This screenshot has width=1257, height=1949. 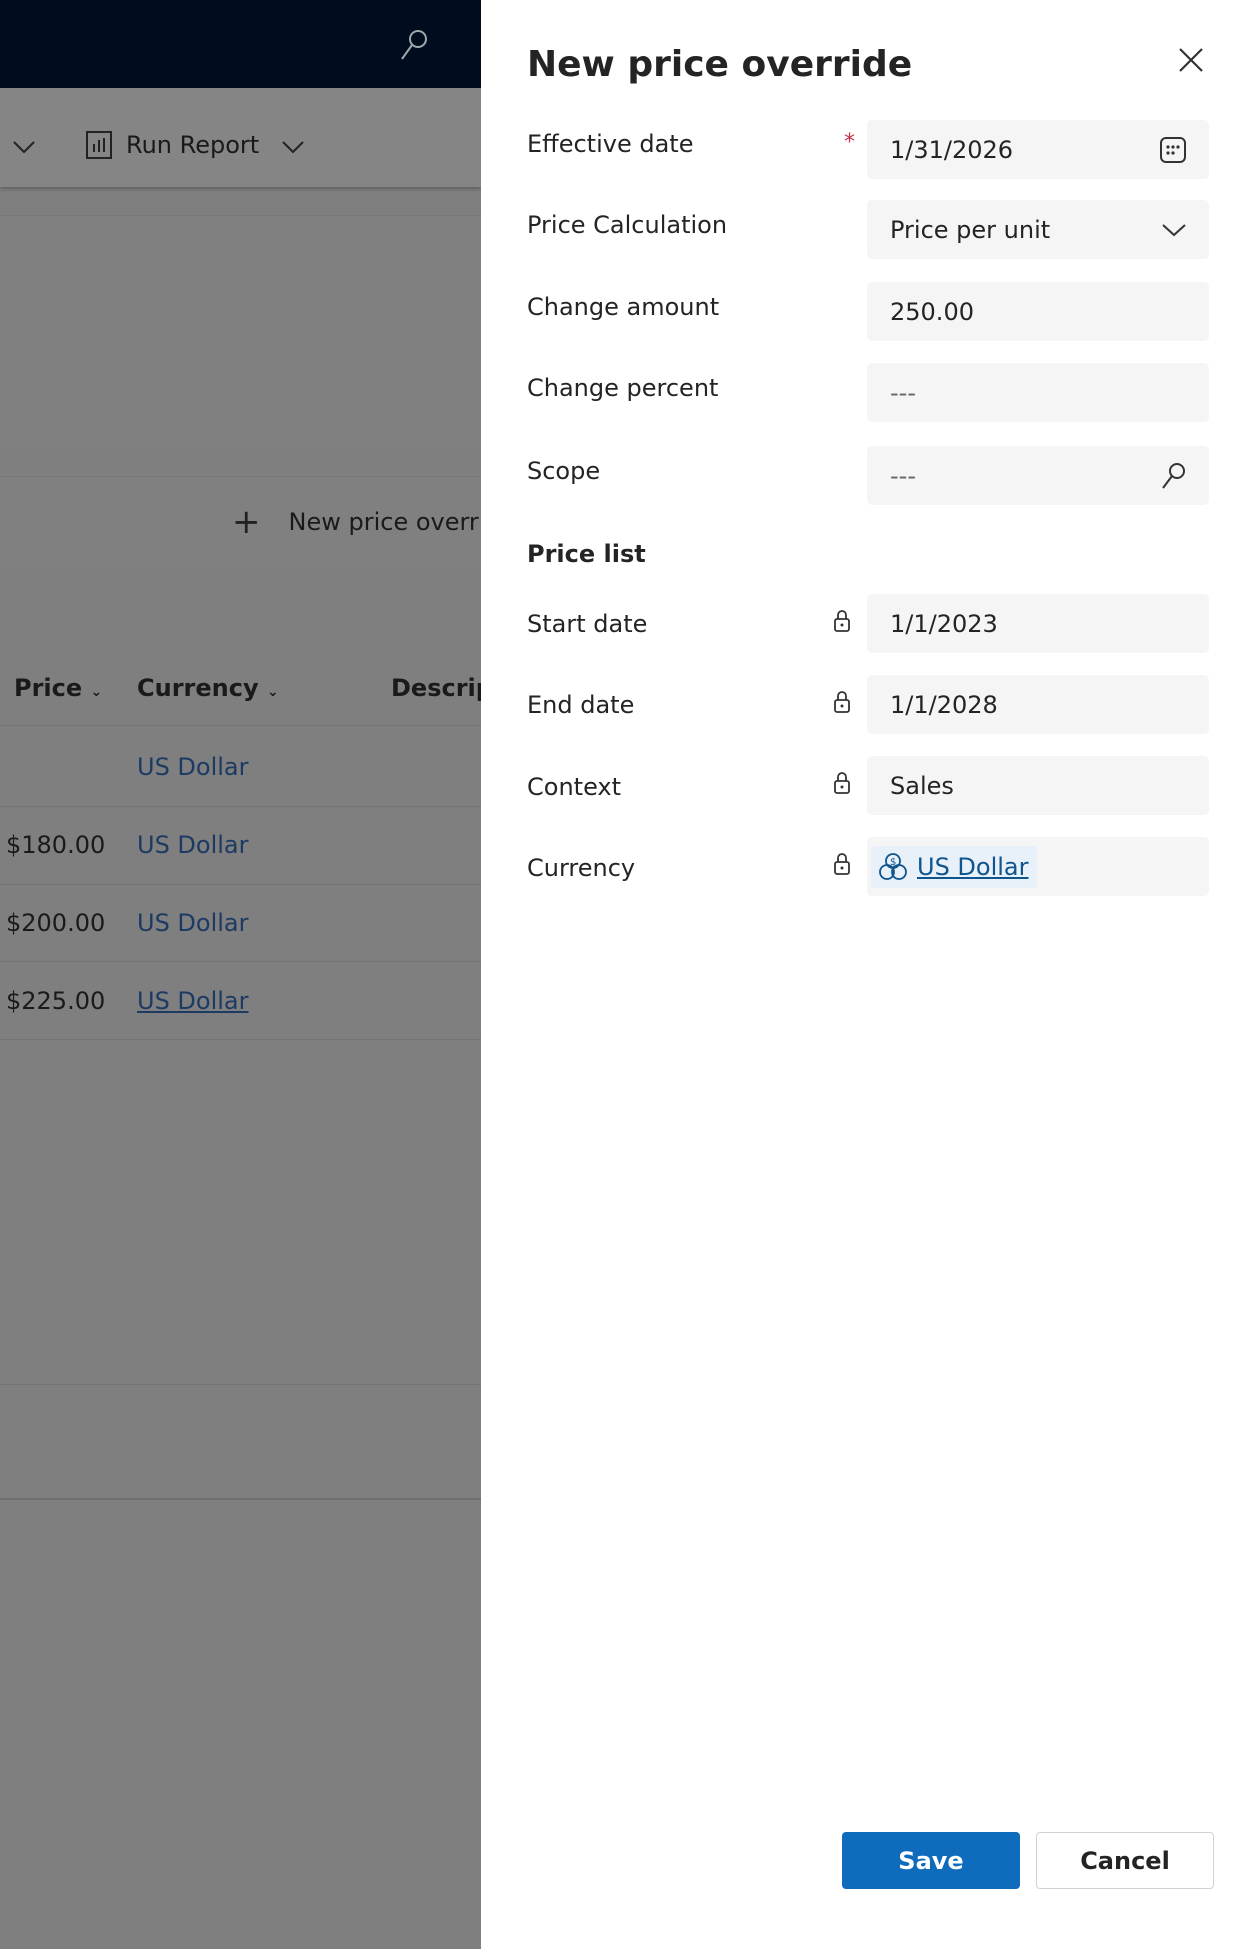 What do you see at coordinates (931, 1860) in the screenshot?
I see `save-button: Save` at bounding box center [931, 1860].